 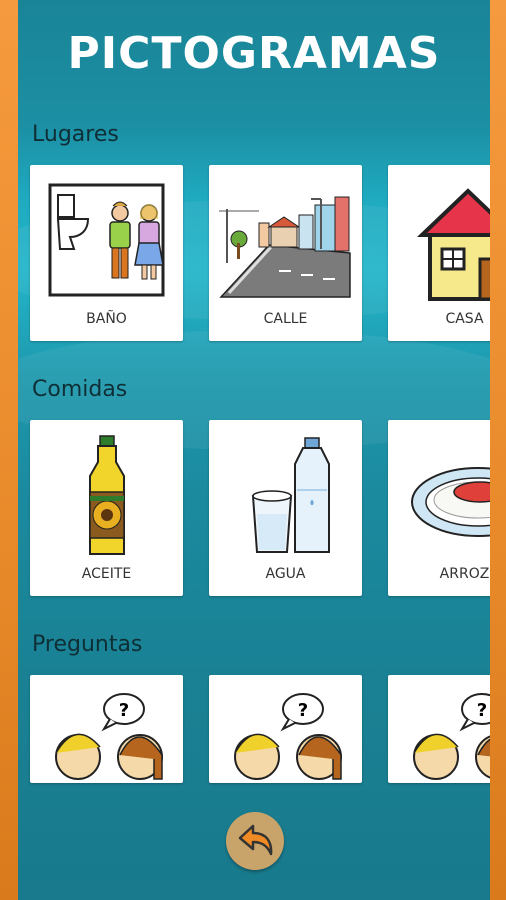 What do you see at coordinates (285, 242) in the screenshot?
I see `street-icon` at bounding box center [285, 242].